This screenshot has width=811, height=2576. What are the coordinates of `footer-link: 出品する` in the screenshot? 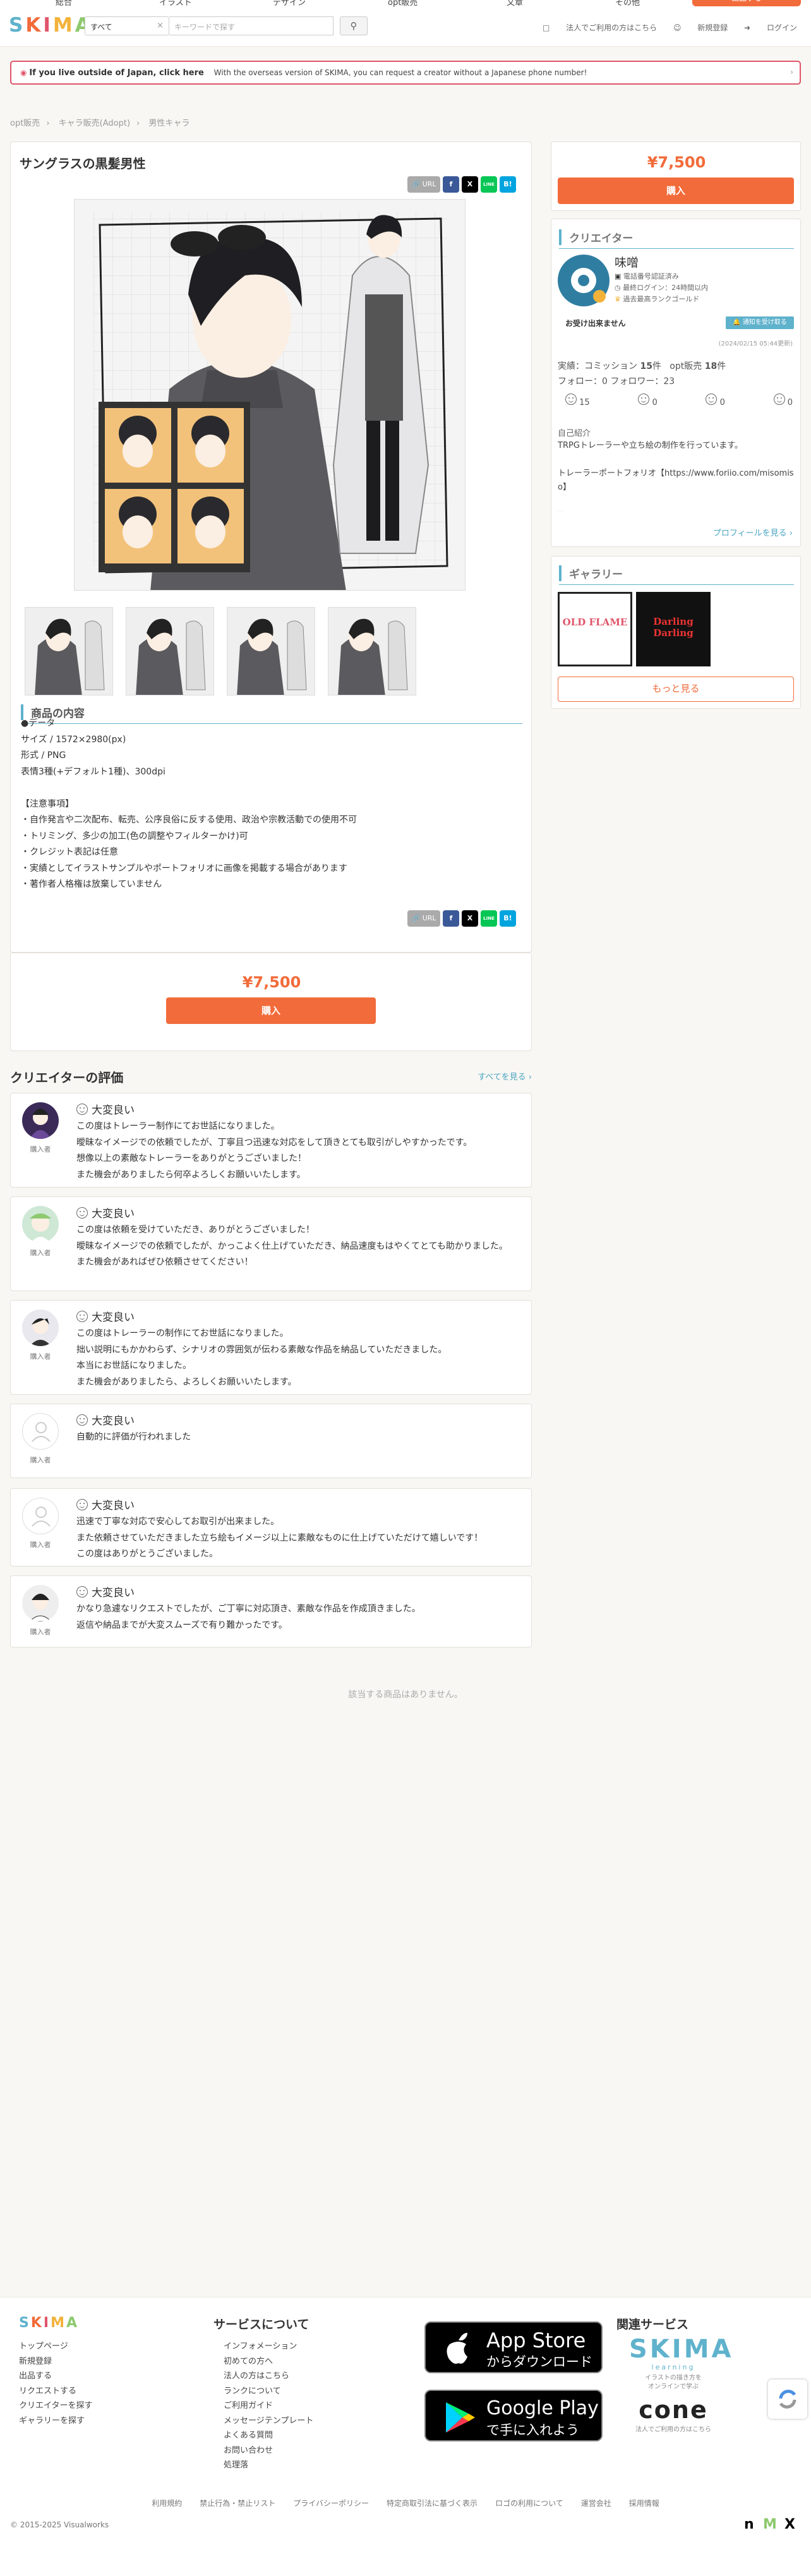 It's located at (55, 2376).